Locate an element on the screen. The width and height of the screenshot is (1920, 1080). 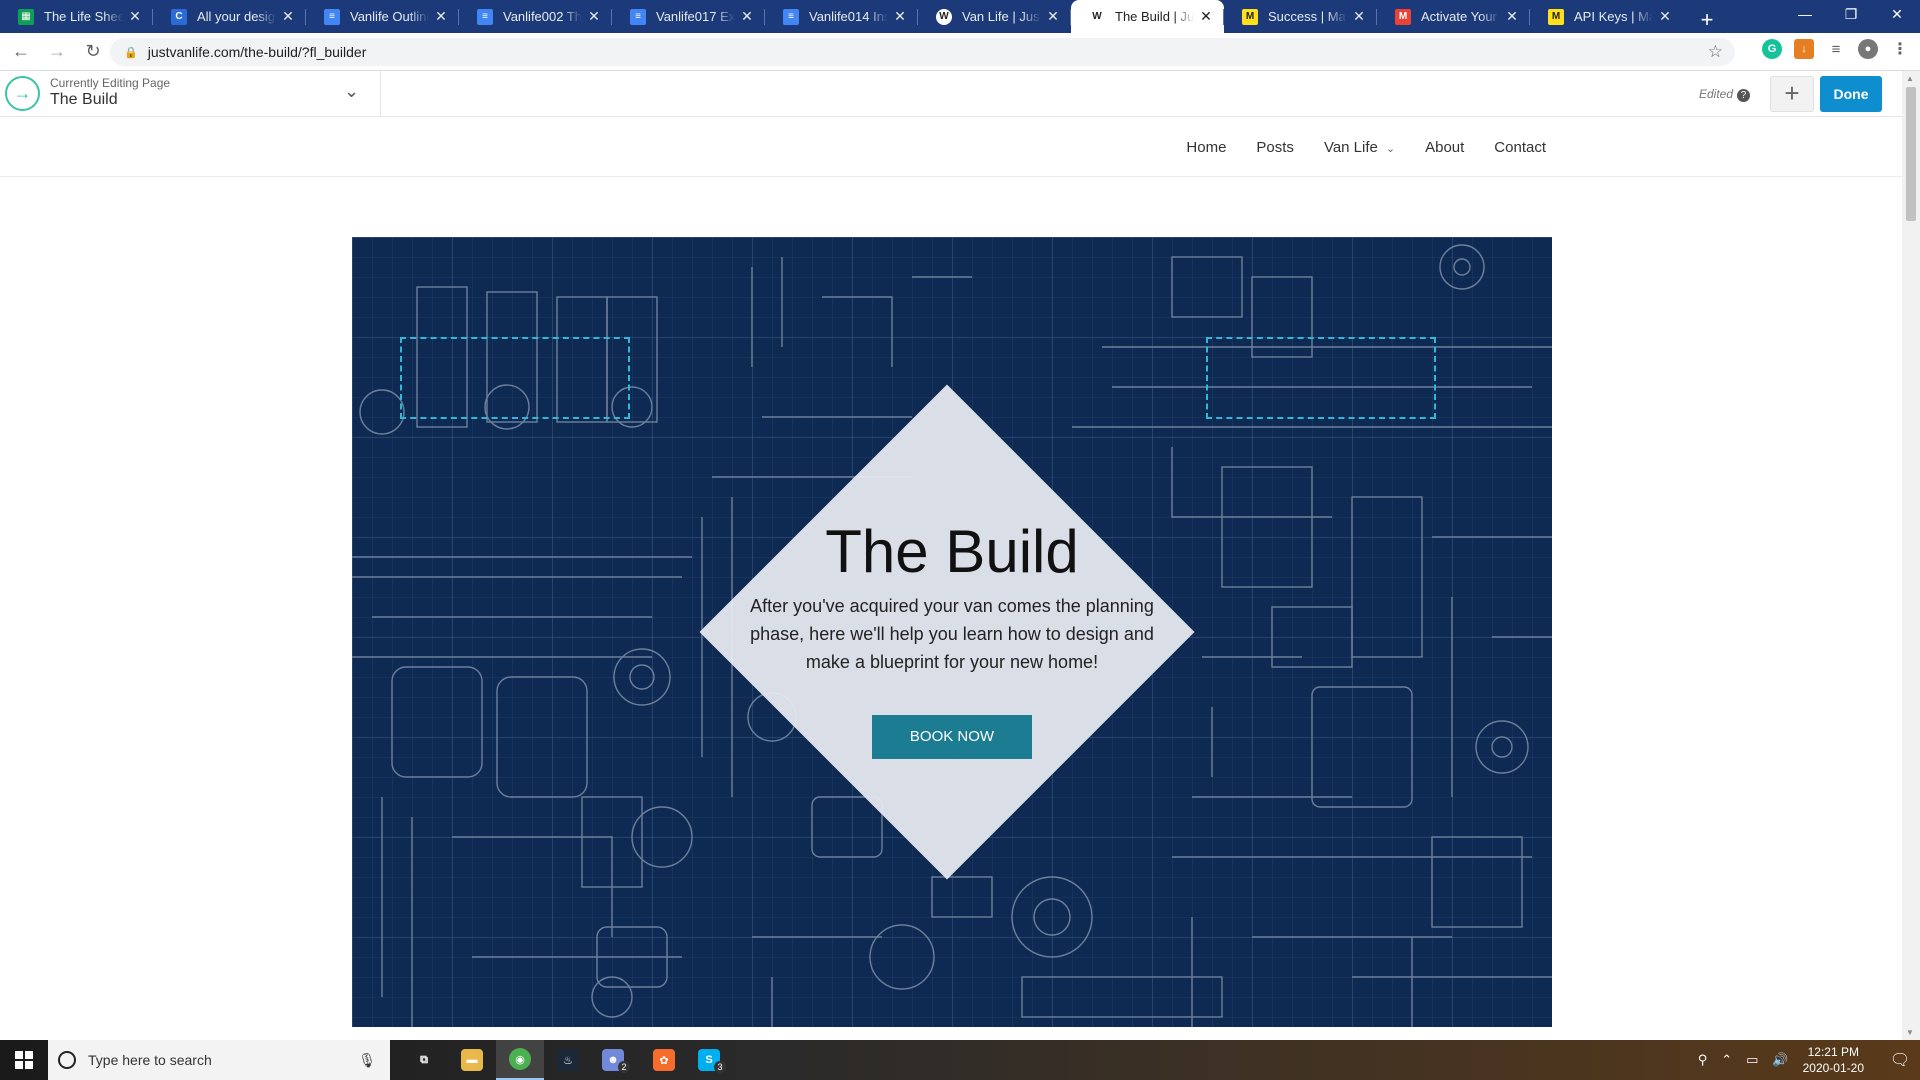
hero-title: The Build is located at coordinates (952, 551).